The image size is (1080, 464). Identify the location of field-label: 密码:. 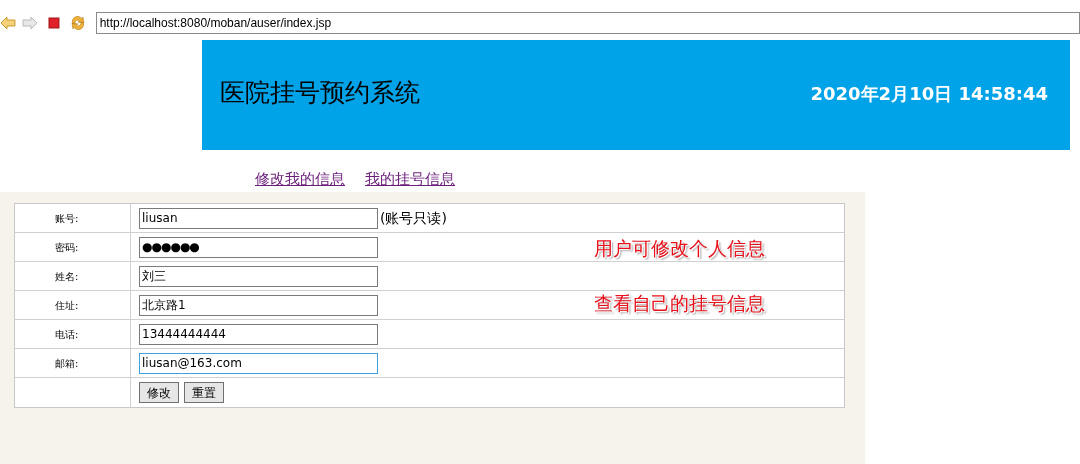
(73, 247).